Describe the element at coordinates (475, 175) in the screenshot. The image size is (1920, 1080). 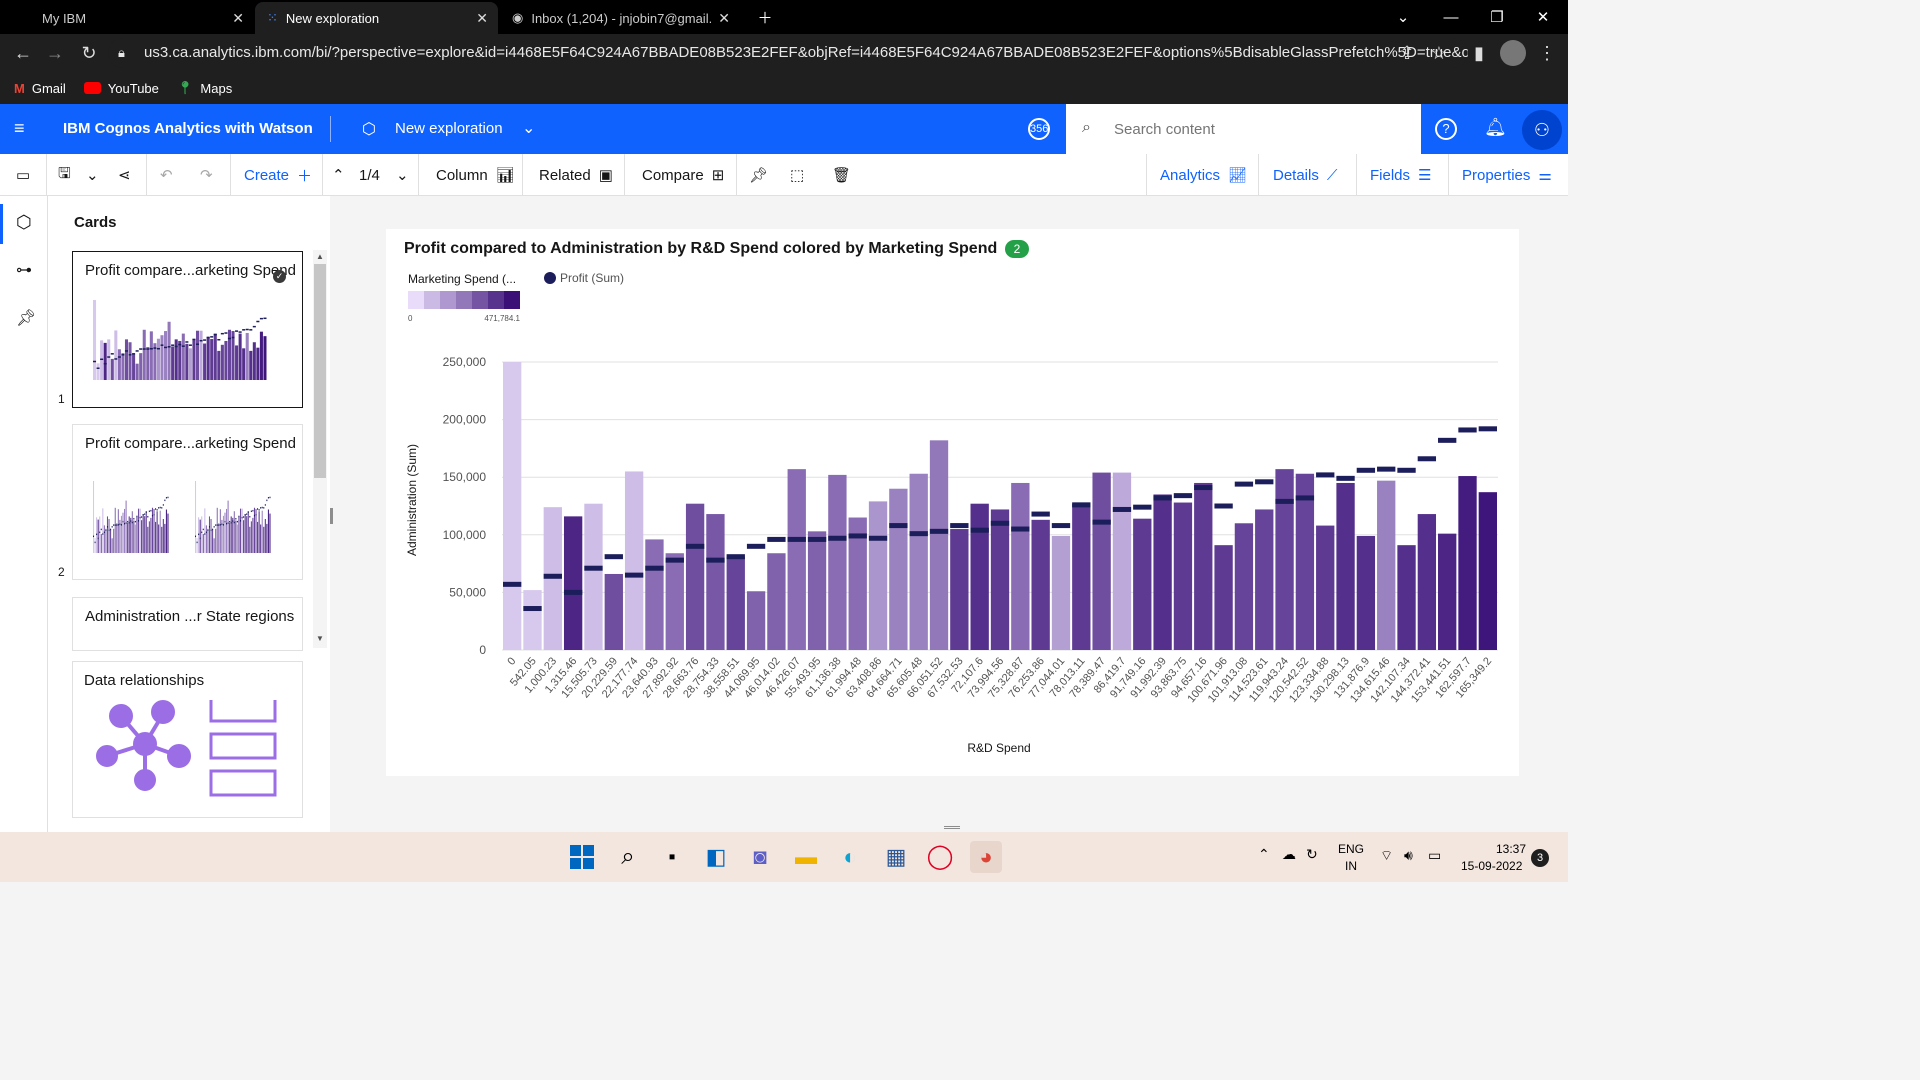
I see `column-button: Column 📊︎` at that location.